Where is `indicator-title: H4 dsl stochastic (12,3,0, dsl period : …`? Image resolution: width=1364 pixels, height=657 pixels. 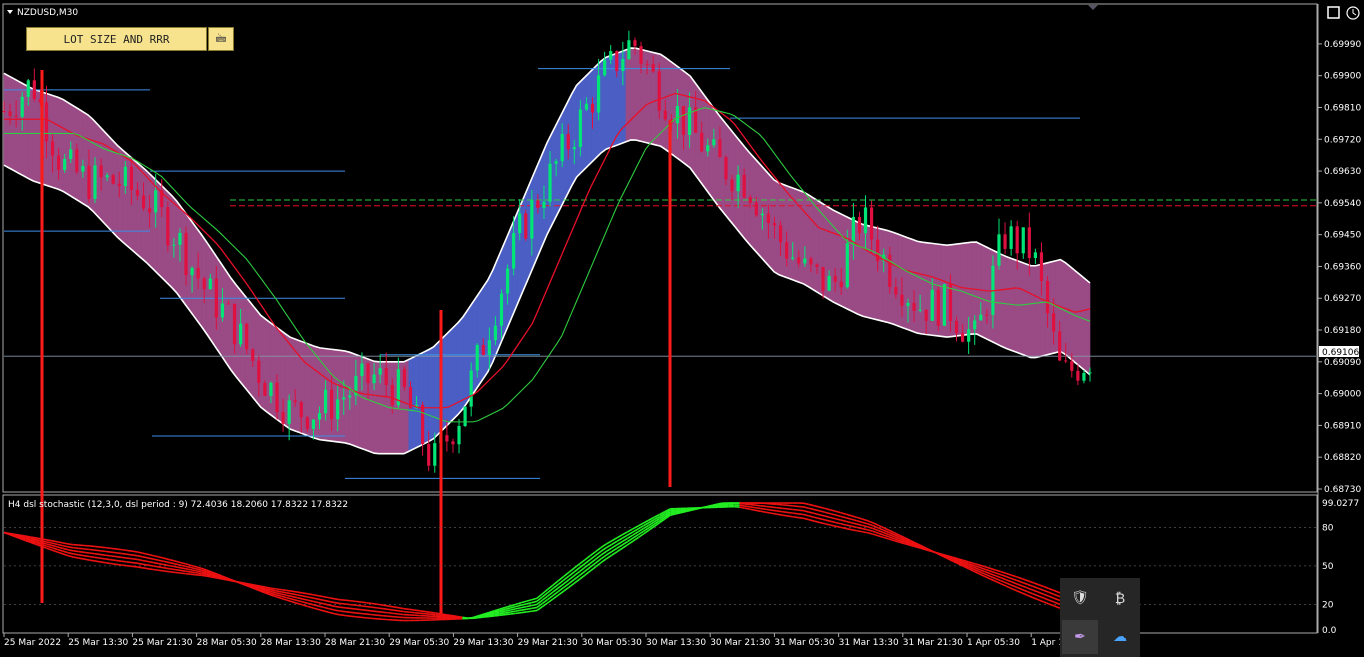
indicator-title: H4 dsl stochastic (12,3,0, dsl period : … is located at coordinates (178, 505).